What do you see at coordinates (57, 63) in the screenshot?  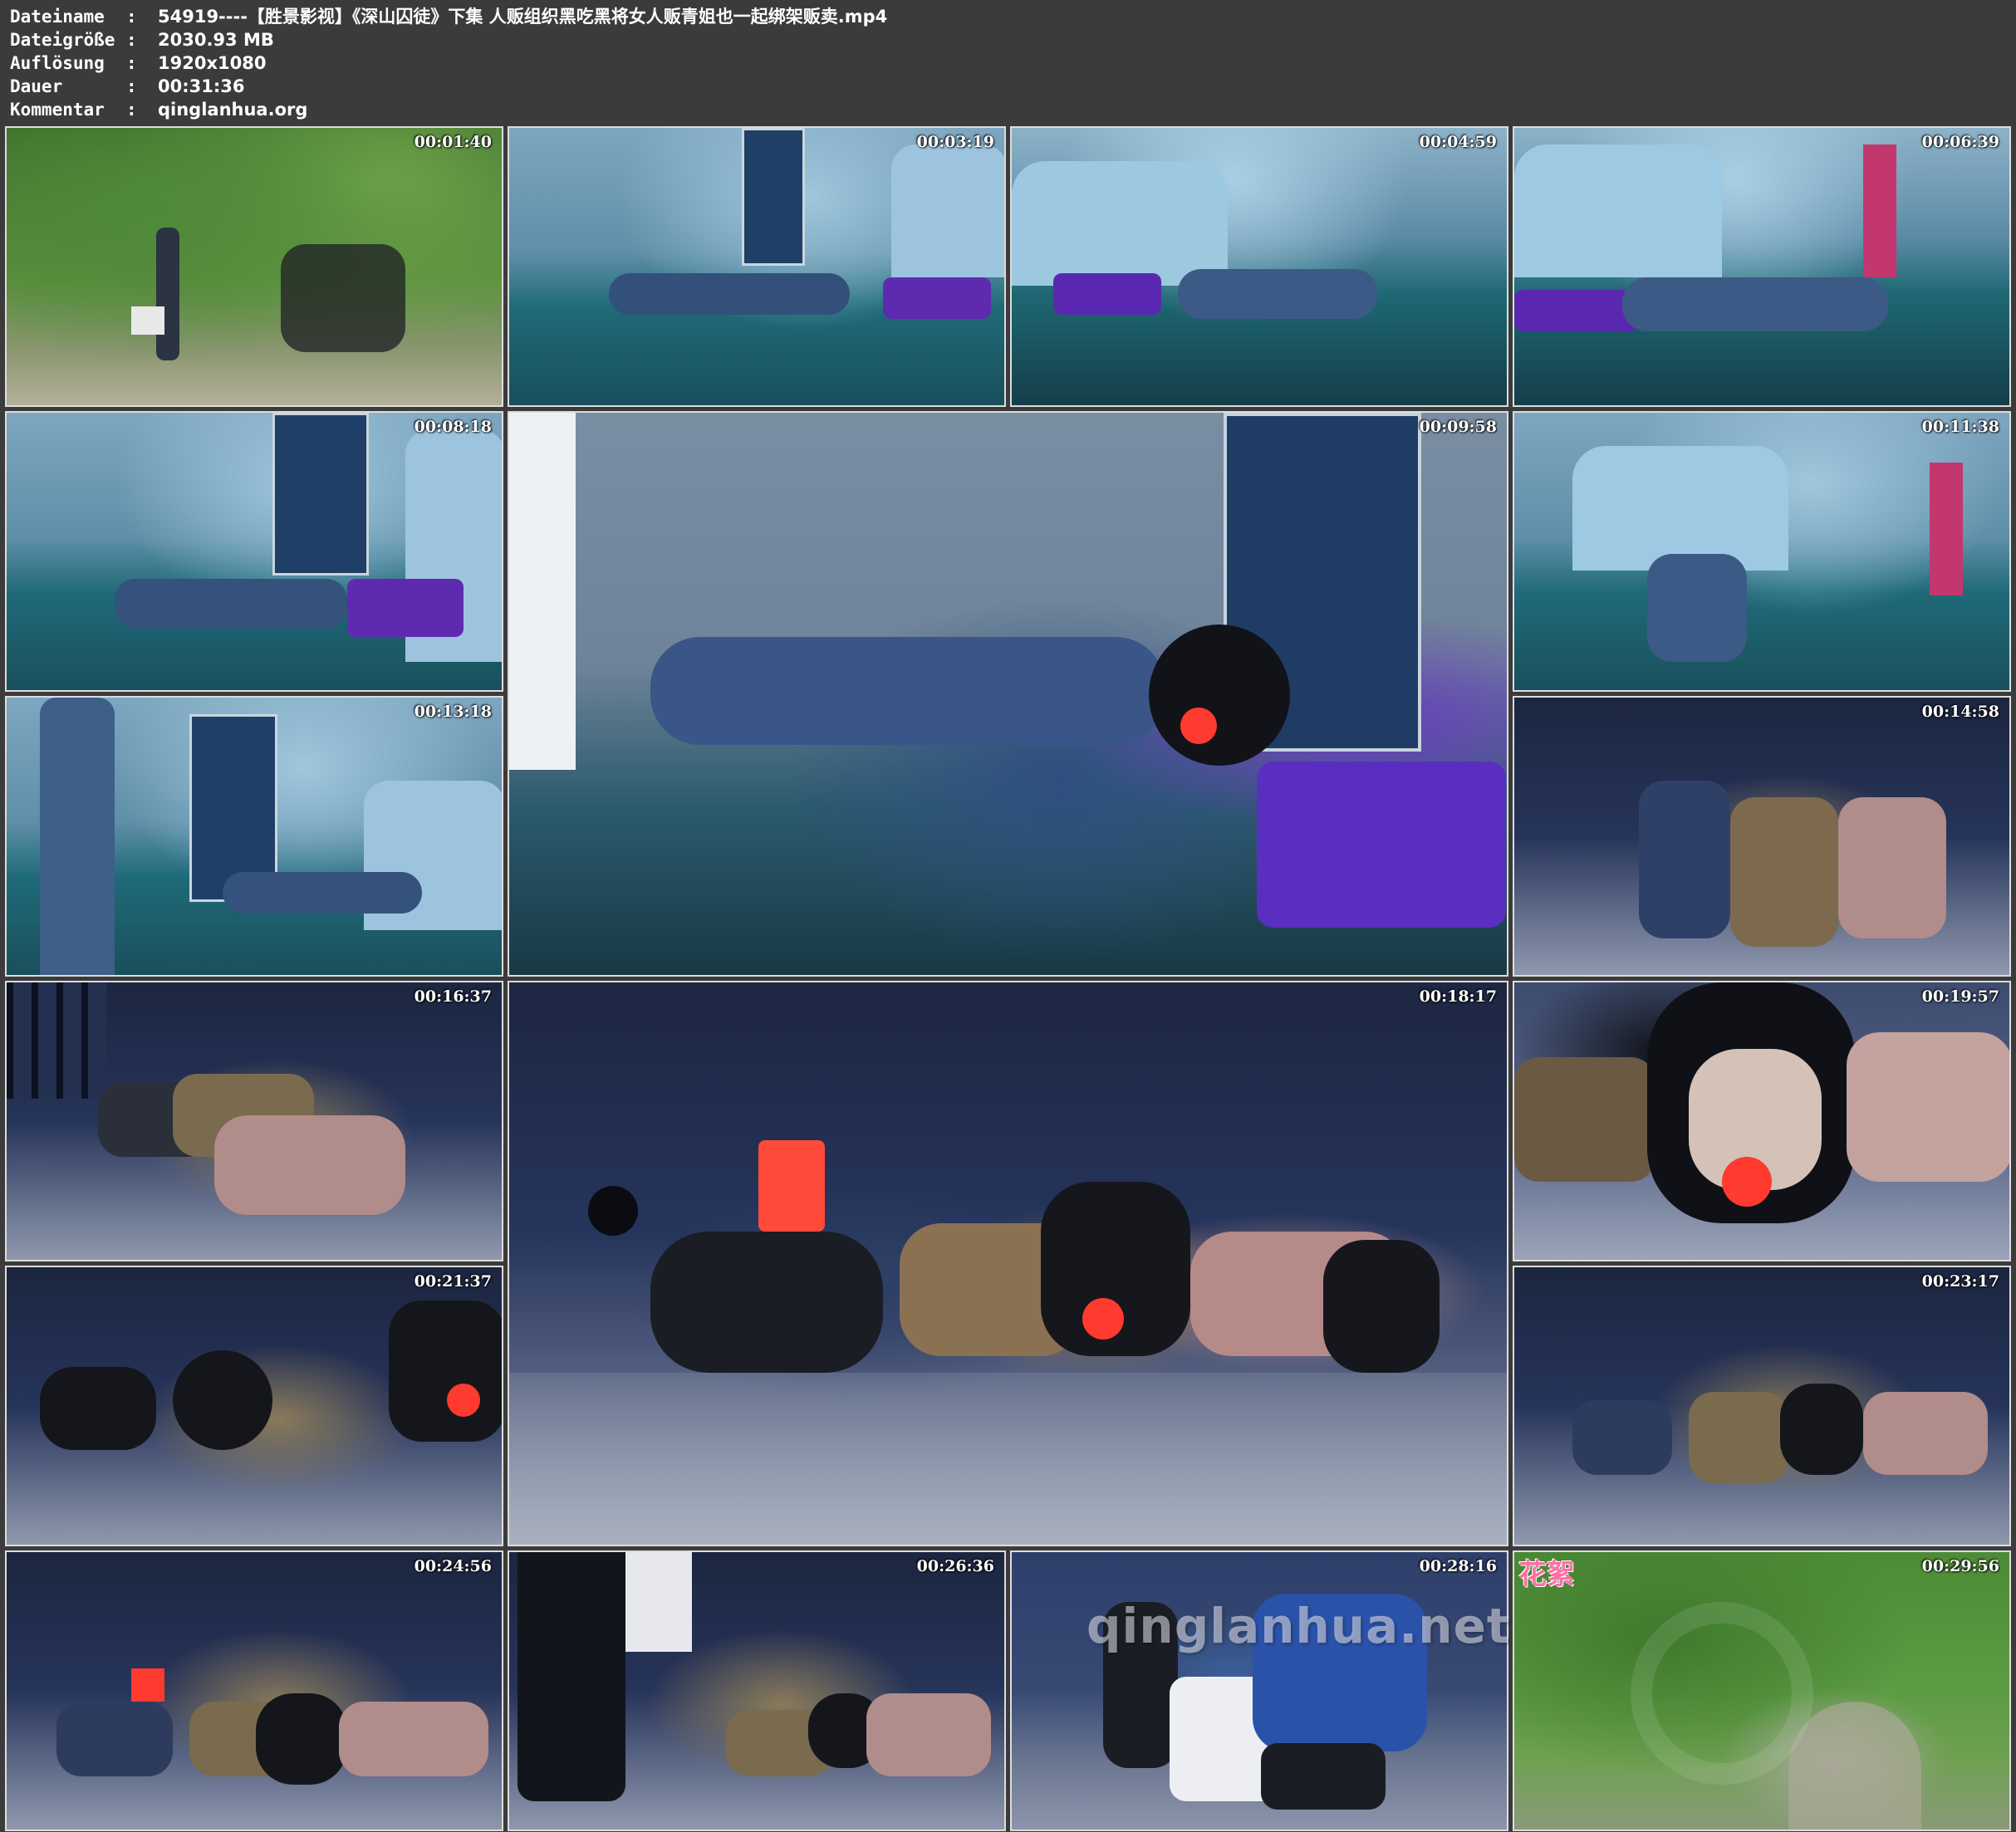 I see `info-label: Auflösung` at bounding box center [57, 63].